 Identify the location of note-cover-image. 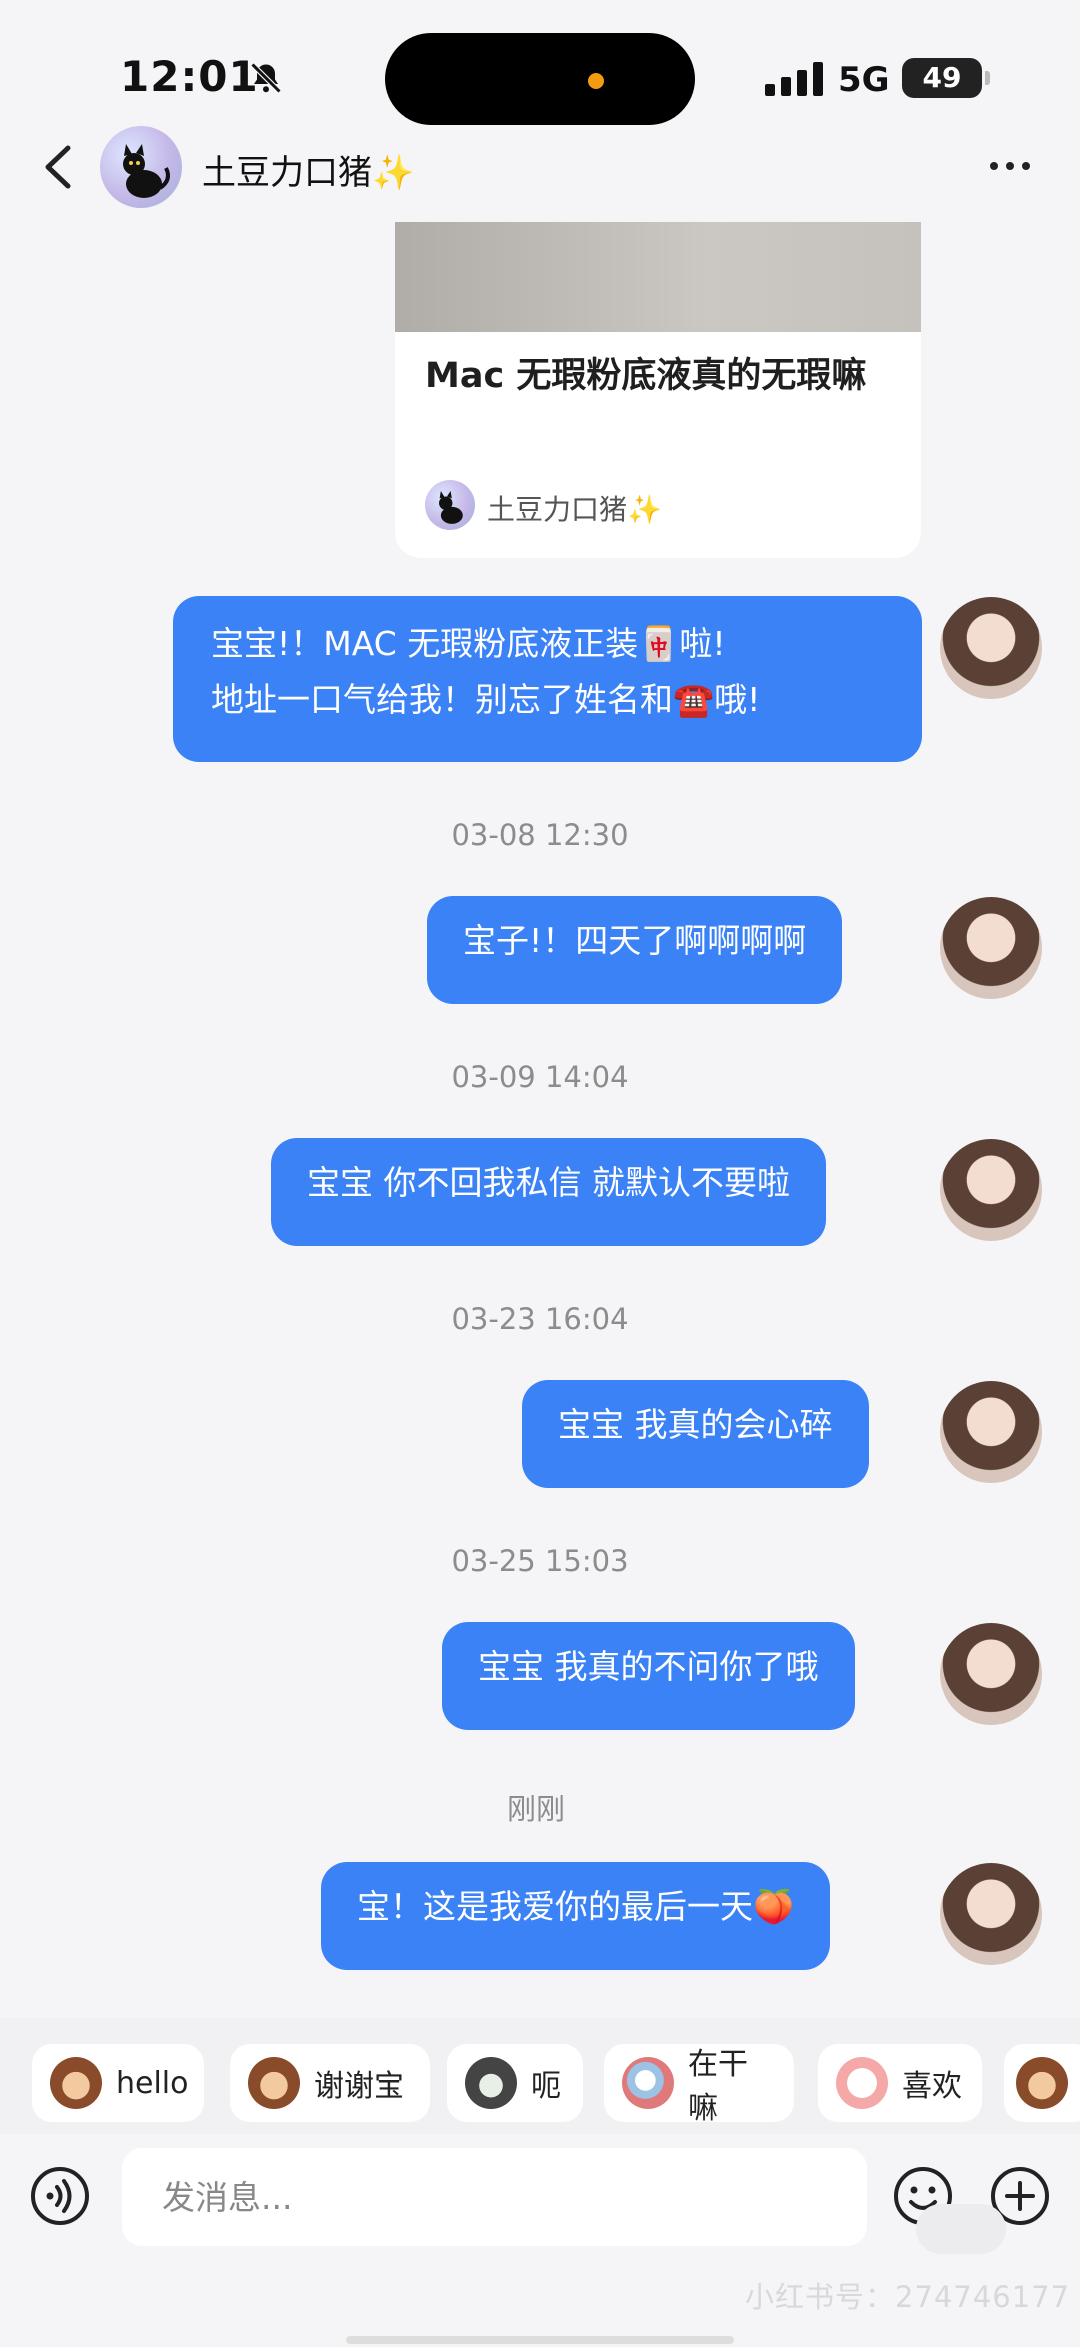
(658, 277).